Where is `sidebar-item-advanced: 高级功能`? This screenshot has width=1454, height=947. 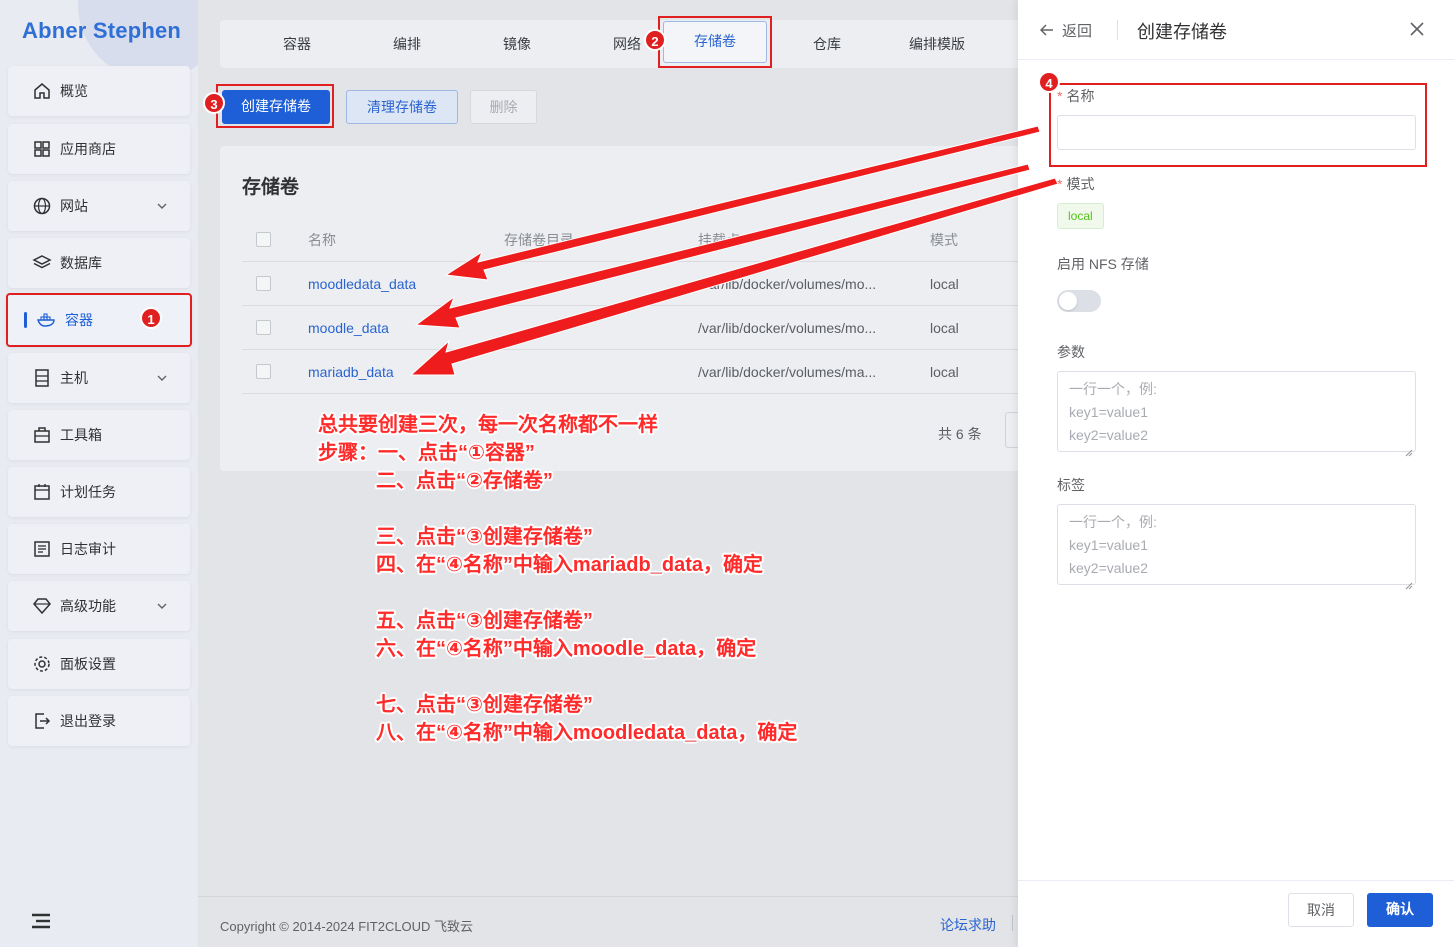
sidebar-item-advanced: 高级功能 is located at coordinates (99, 606).